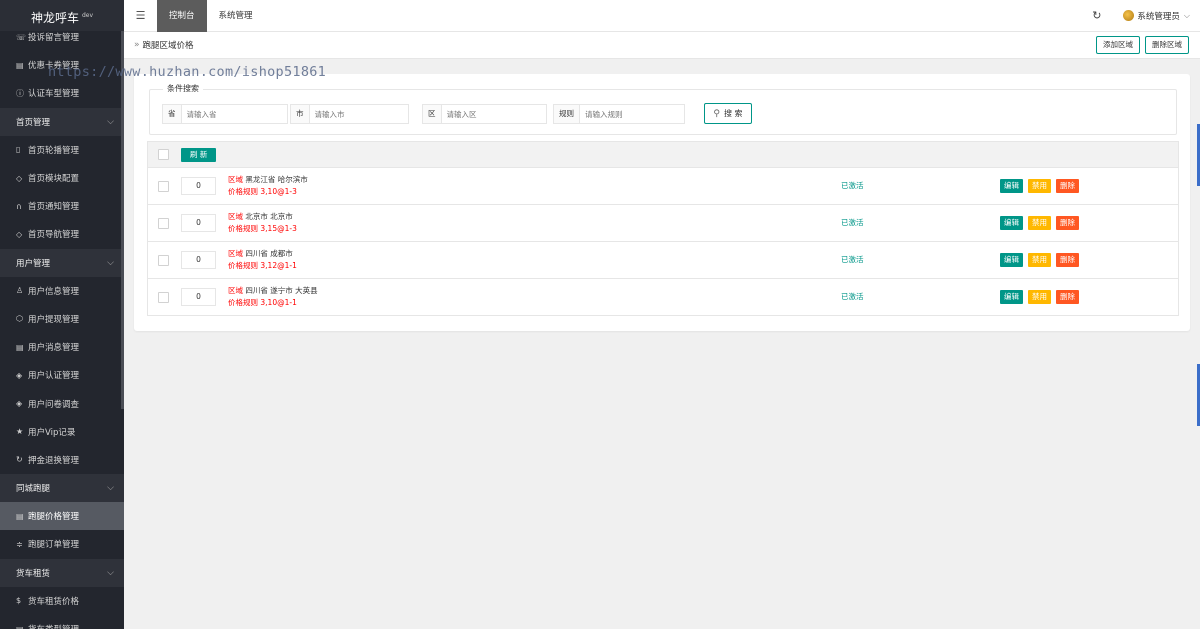 This screenshot has width=1200, height=629. Describe the element at coordinates (663, 154) in the screenshot. I see `table-header: 刷 新` at that location.